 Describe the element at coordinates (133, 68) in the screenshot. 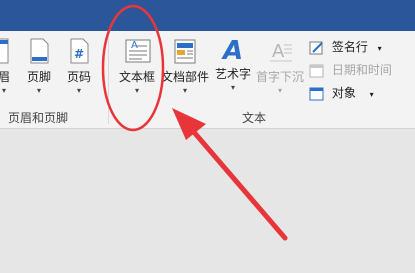

I see `highlight-ellipse` at that location.